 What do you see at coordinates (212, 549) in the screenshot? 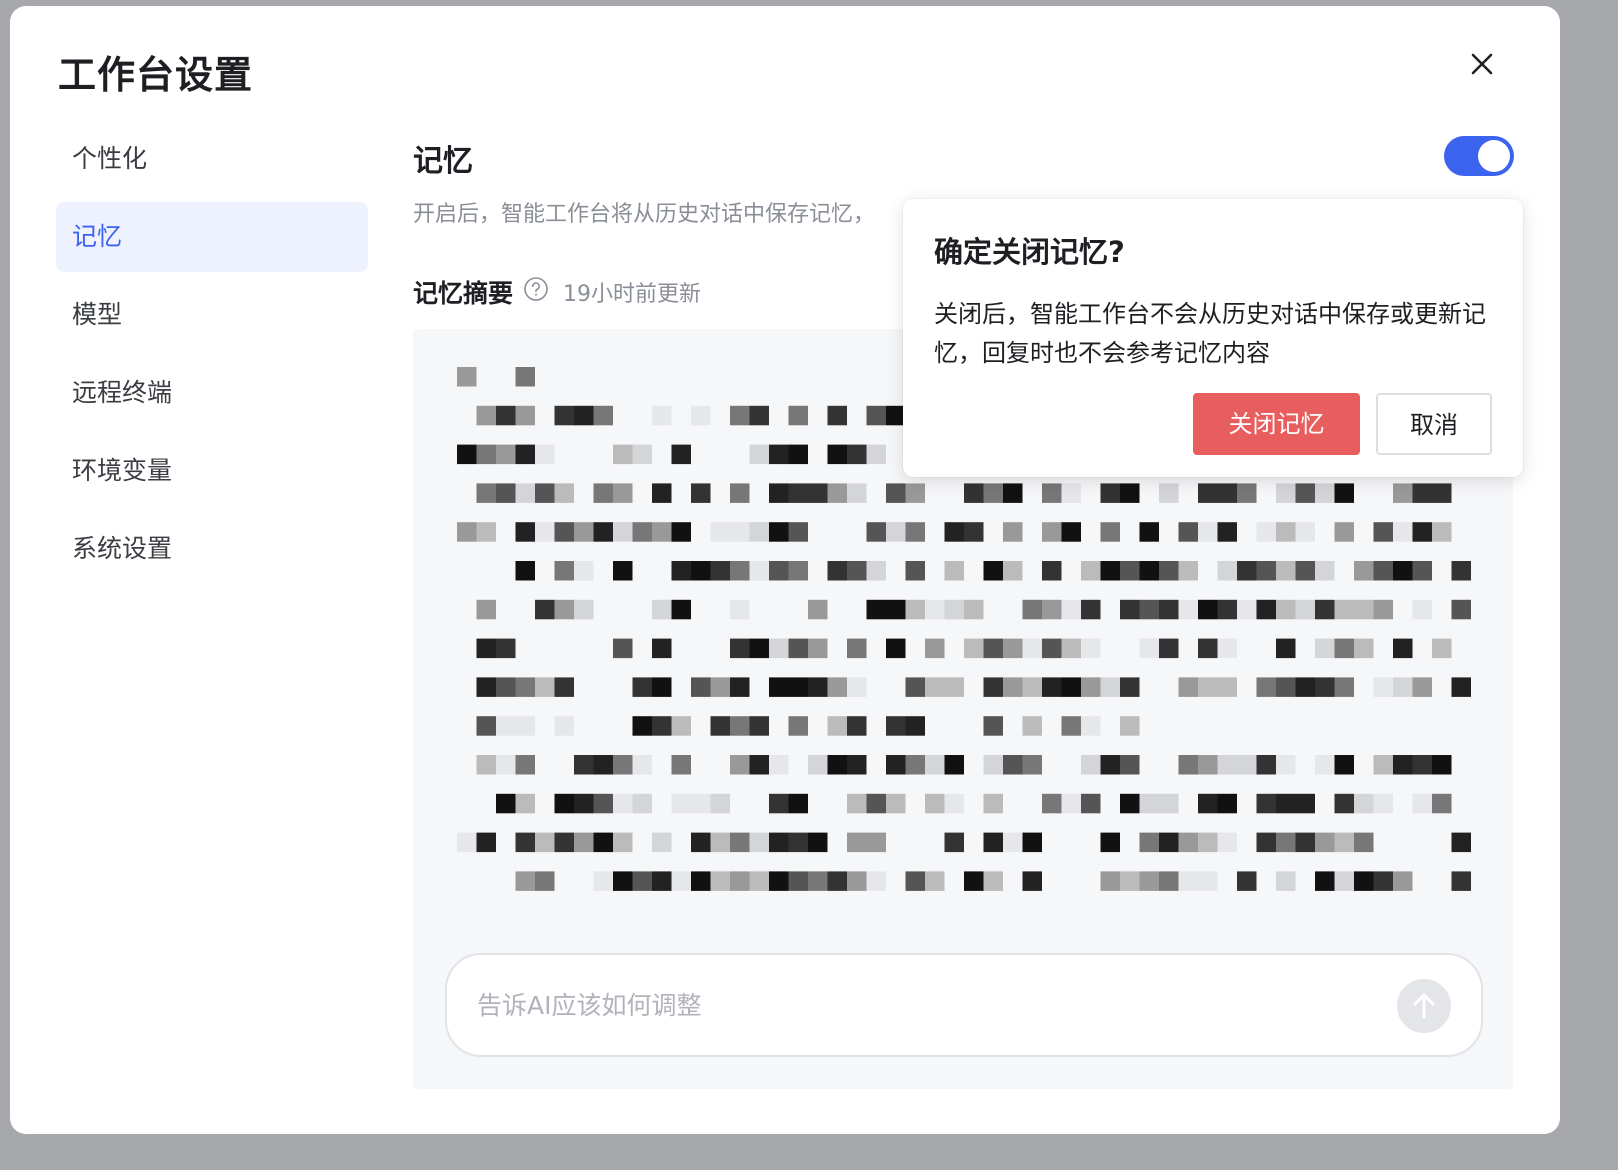
I see `nav-item-system-settings: 系统设置` at bounding box center [212, 549].